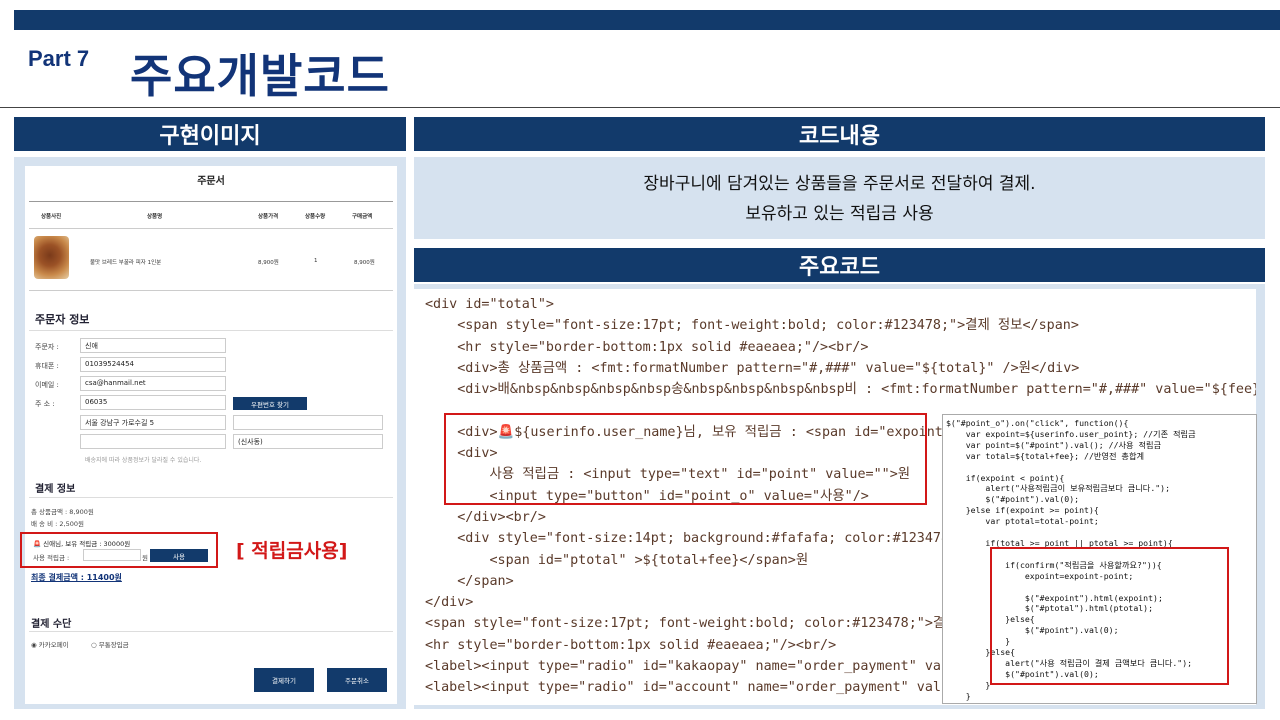 The width and height of the screenshot is (1280, 720). I want to click on col-name: 상품명, so click(155, 217).